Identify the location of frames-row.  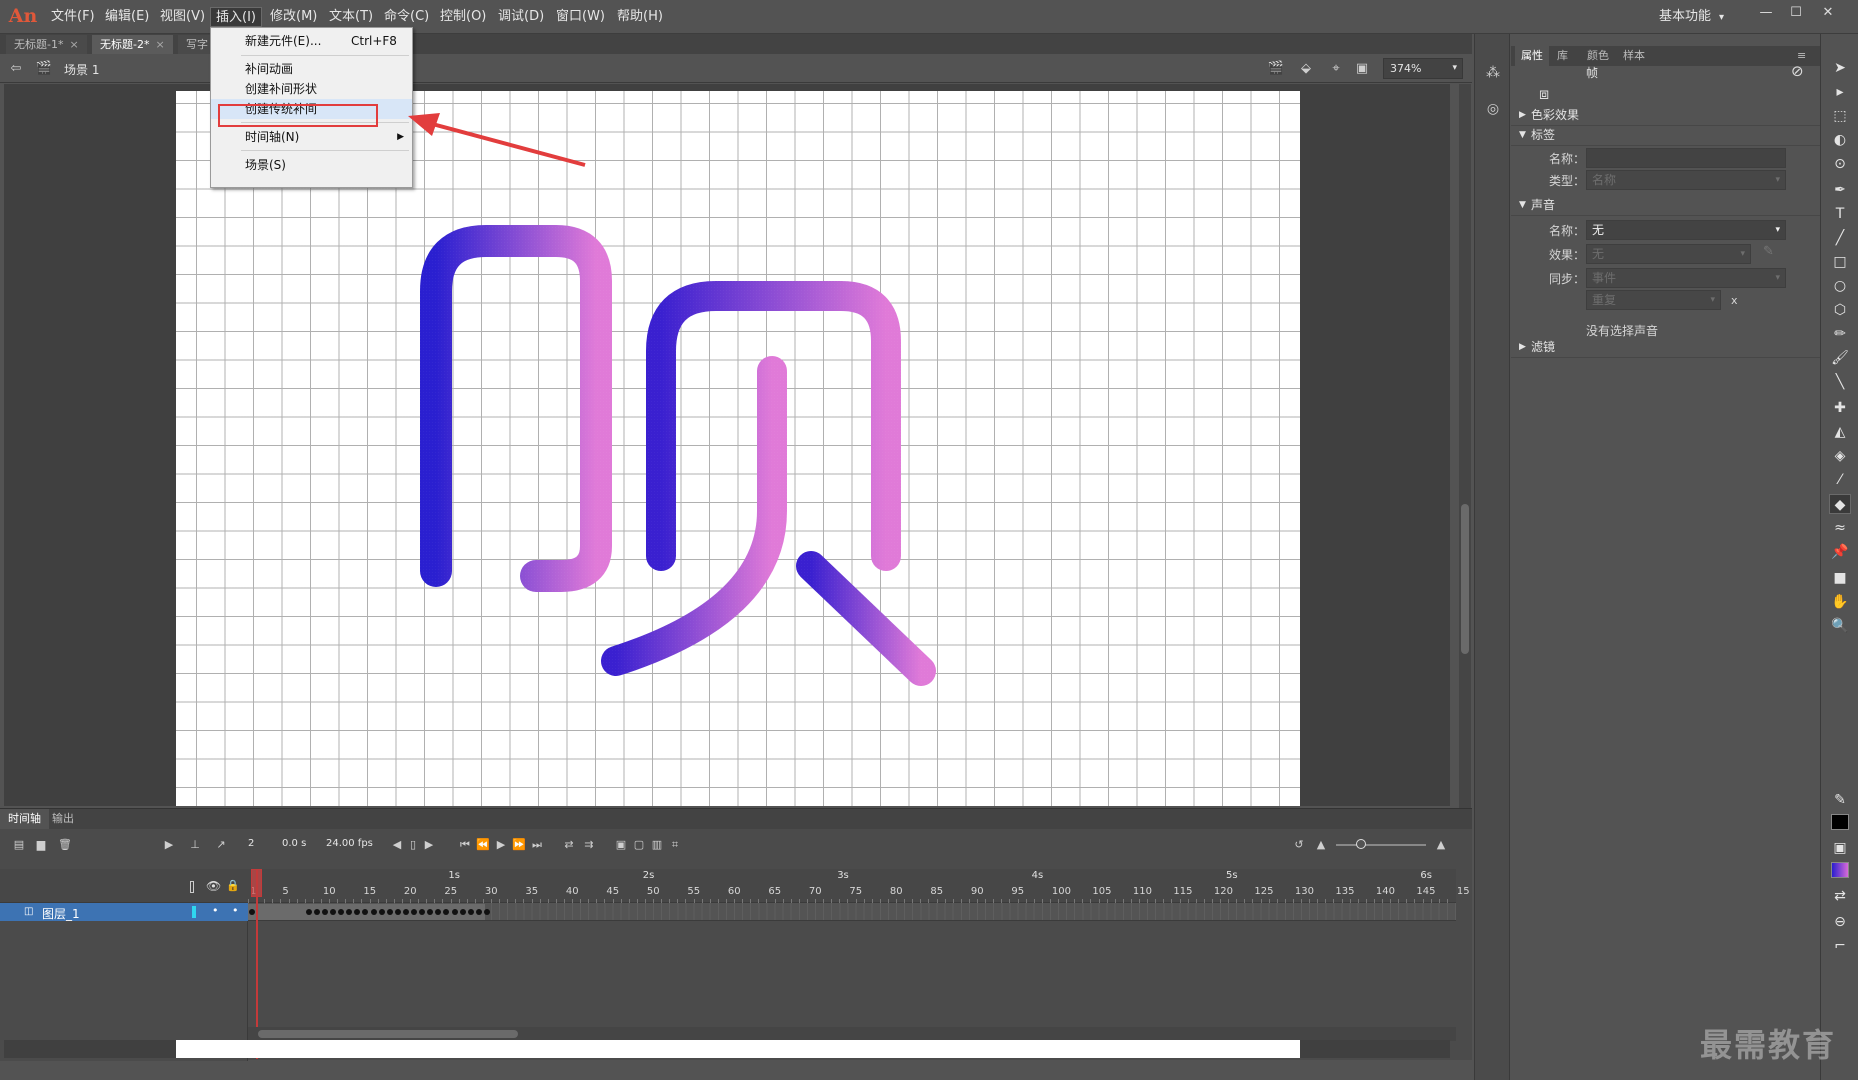
(852, 912).